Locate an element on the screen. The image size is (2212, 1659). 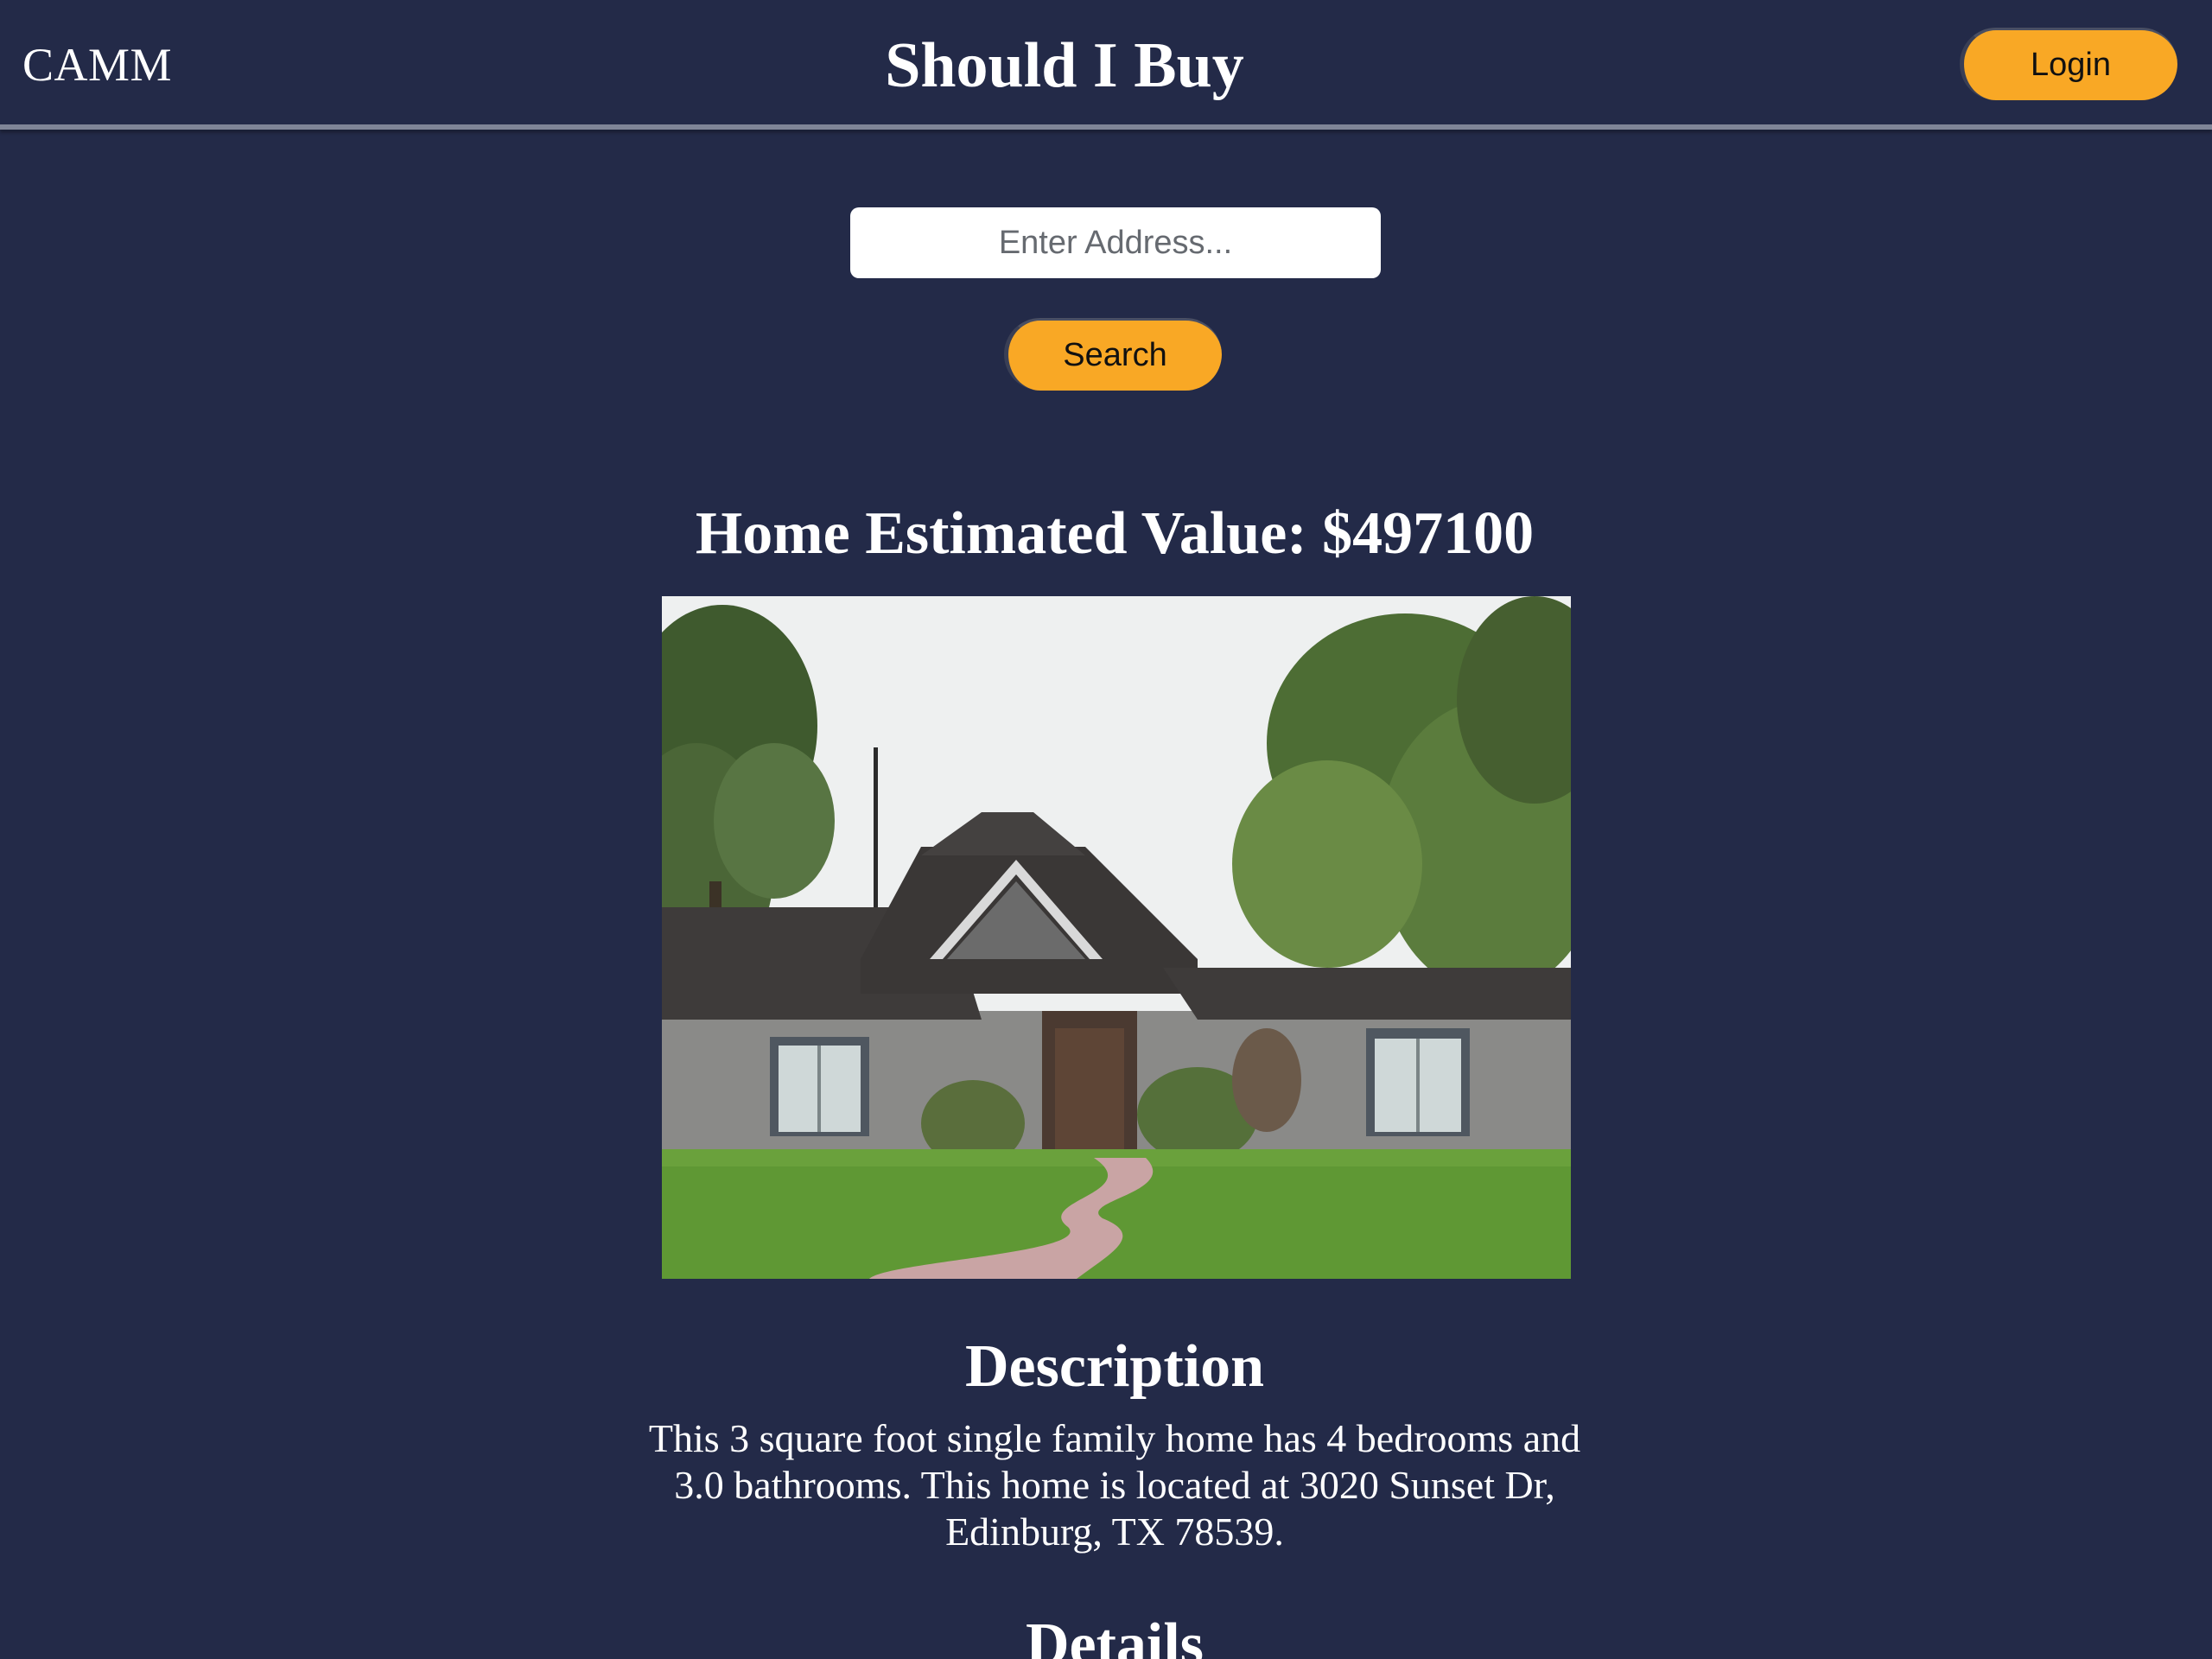
app-title: Should I Buy is located at coordinates (1064, 65).